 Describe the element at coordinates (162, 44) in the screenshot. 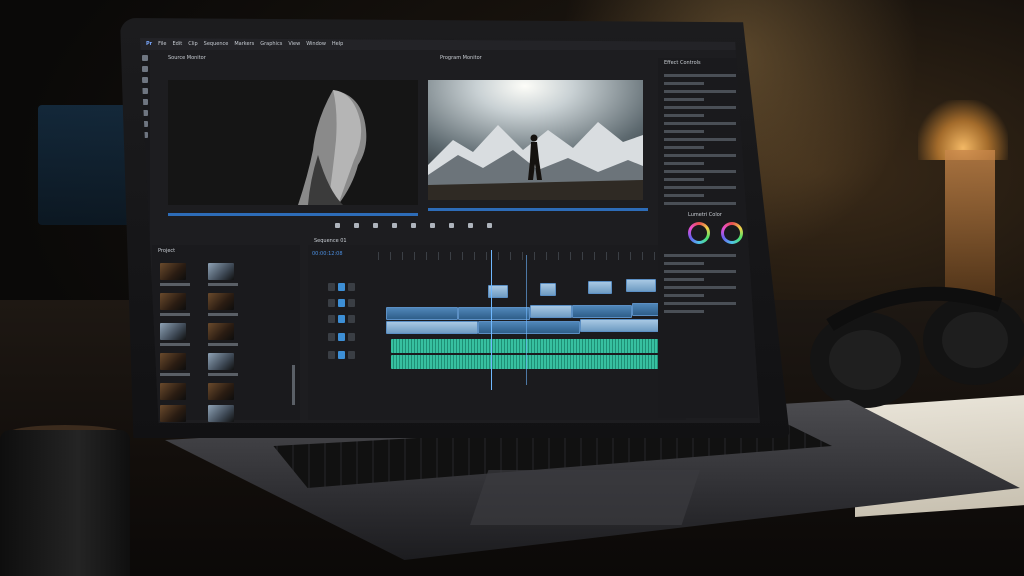

I see `menu-item-file: File` at that location.